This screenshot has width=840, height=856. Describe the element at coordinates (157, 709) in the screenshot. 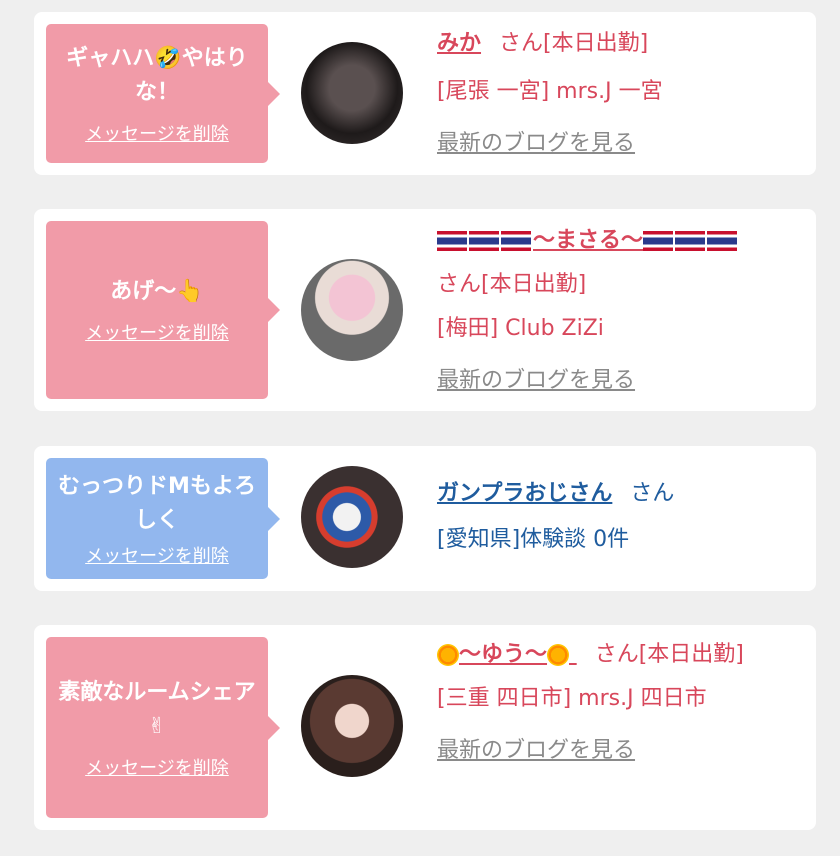

I see `message-text: 素敵なルームシェア✌` at that location.